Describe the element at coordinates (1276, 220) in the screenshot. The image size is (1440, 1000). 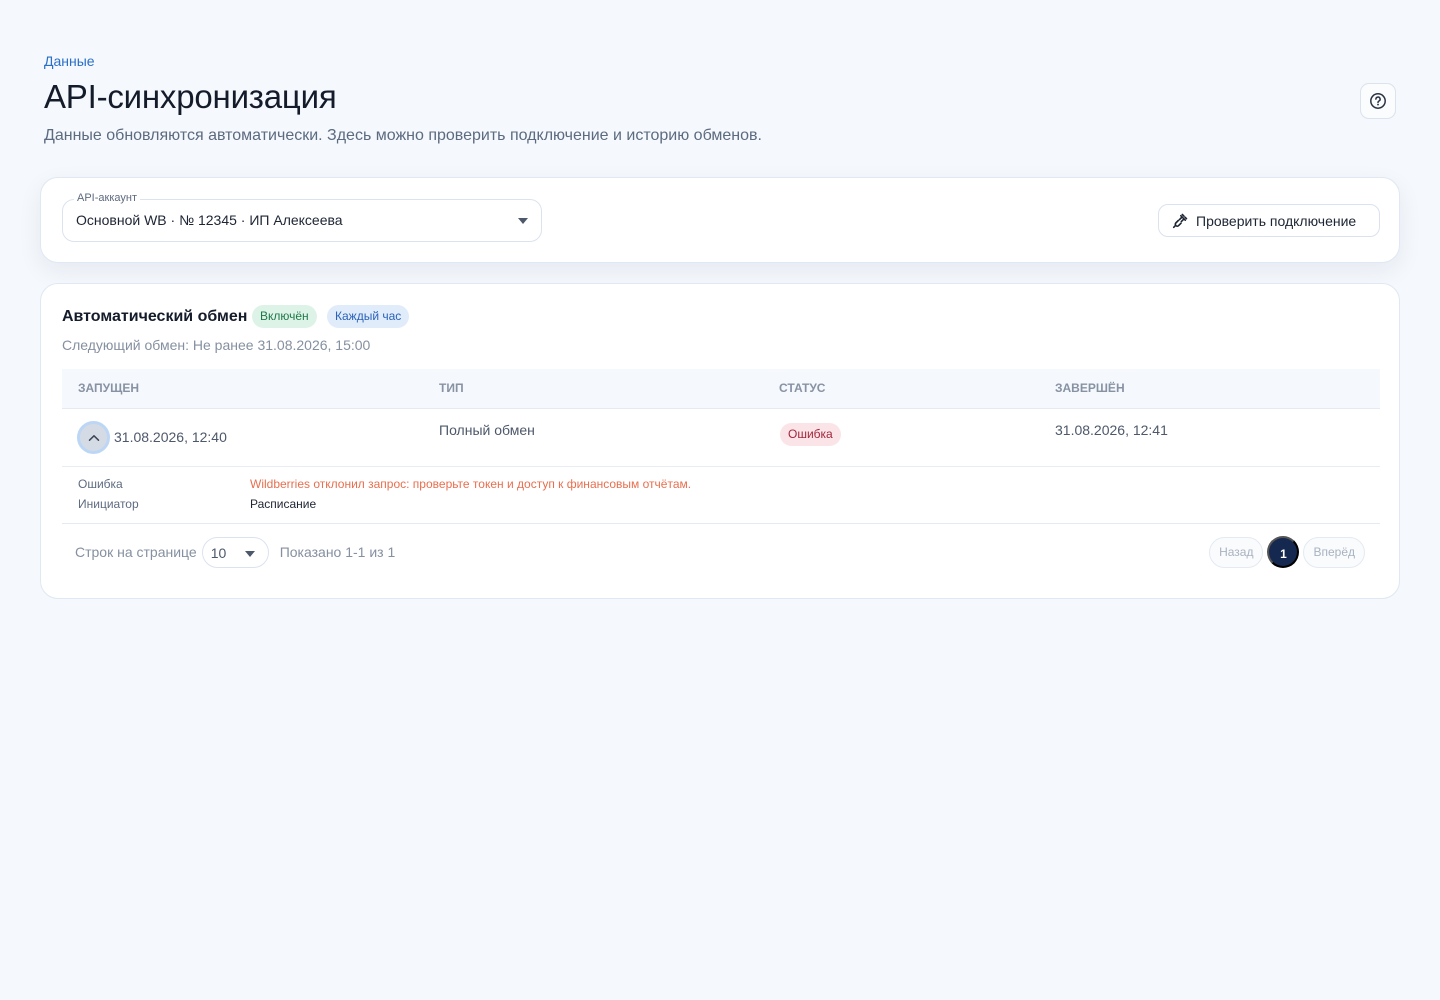
I see `check-connection-label: Проверить подключение` at that location.